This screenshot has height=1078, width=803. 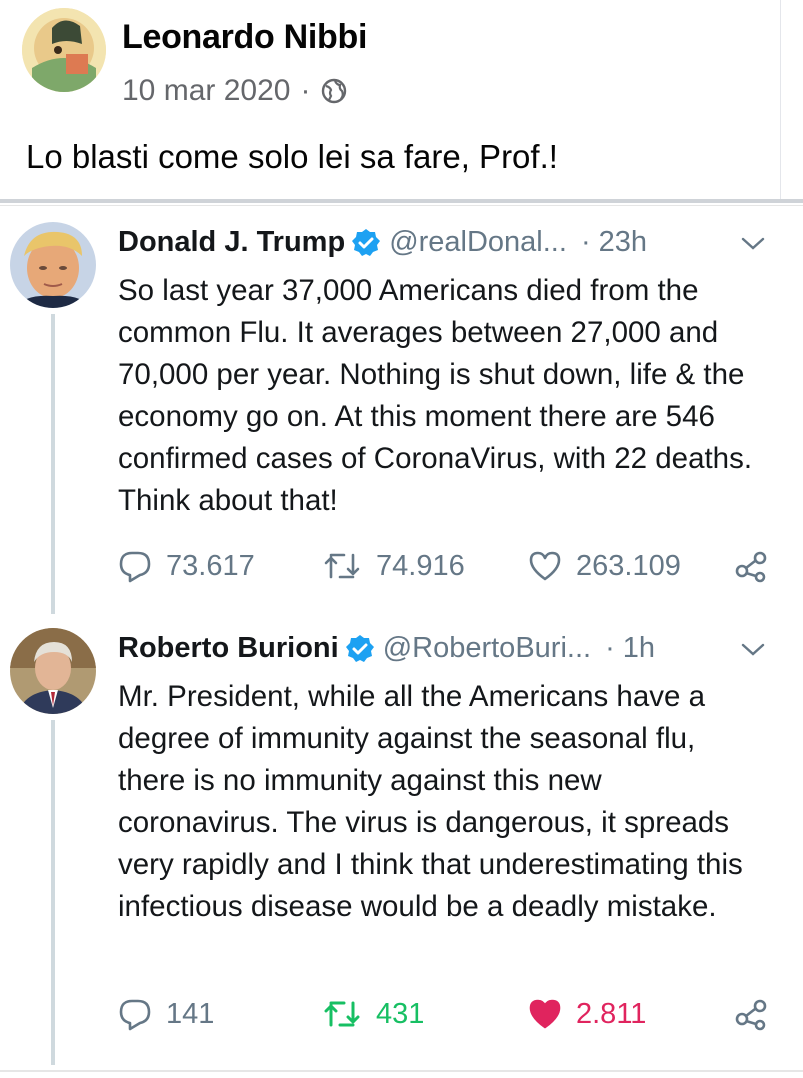 What do you see at coordinates (780, 100) in the screenshot?
I see `card-edge` at bounding box center [780, 100].